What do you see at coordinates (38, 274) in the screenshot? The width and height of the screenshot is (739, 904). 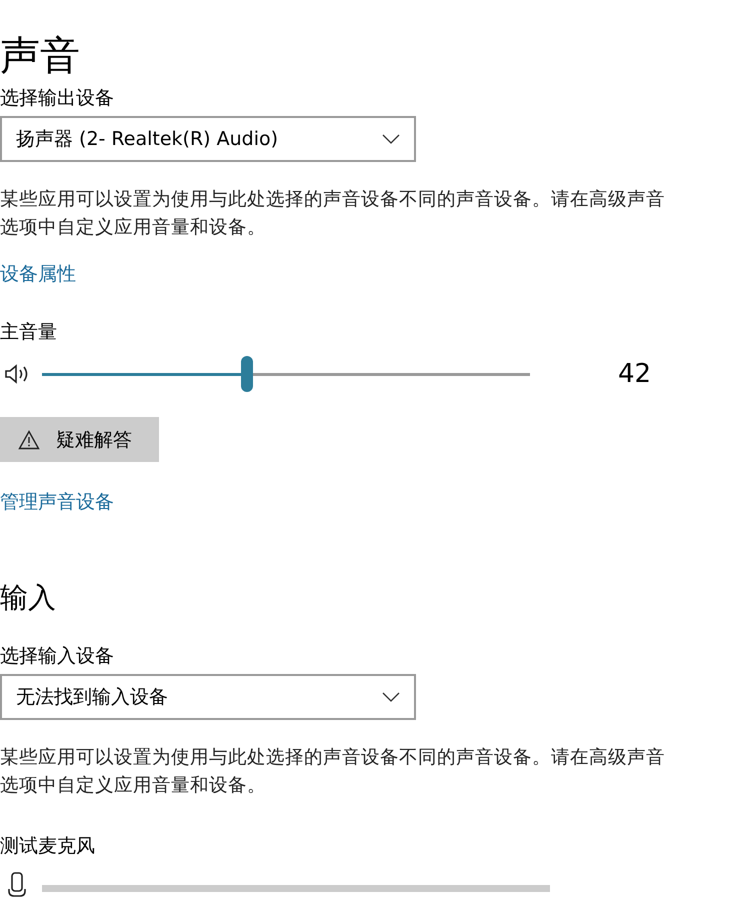 I see `device-properties-link: 设备属性` at bounding box center [38, 274].